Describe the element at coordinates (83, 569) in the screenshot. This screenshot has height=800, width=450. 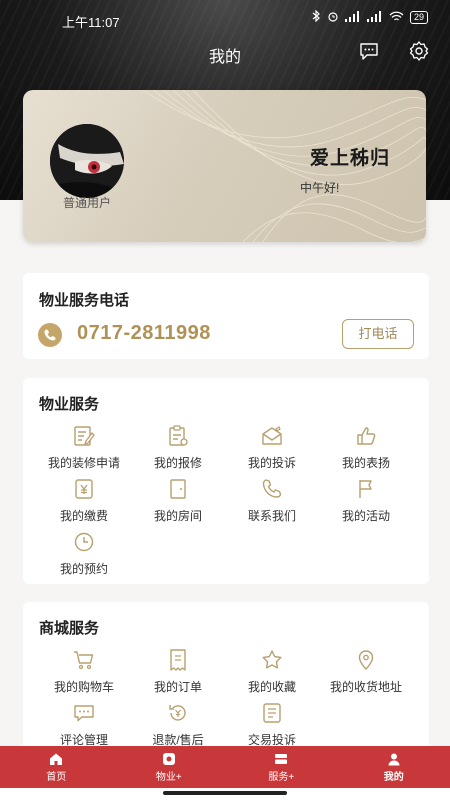
I see `grid-item-label: 我的预约` at that location.